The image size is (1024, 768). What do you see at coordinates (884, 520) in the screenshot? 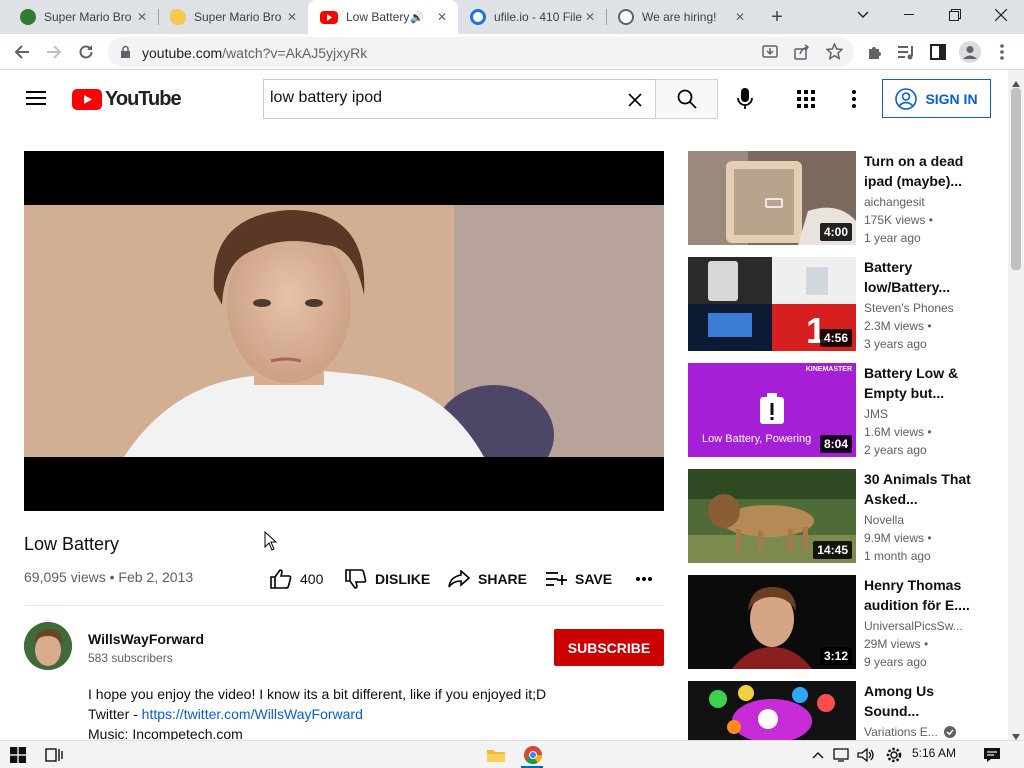
I see `recommendation-channel: Novella` at bounding box center [884, 520].